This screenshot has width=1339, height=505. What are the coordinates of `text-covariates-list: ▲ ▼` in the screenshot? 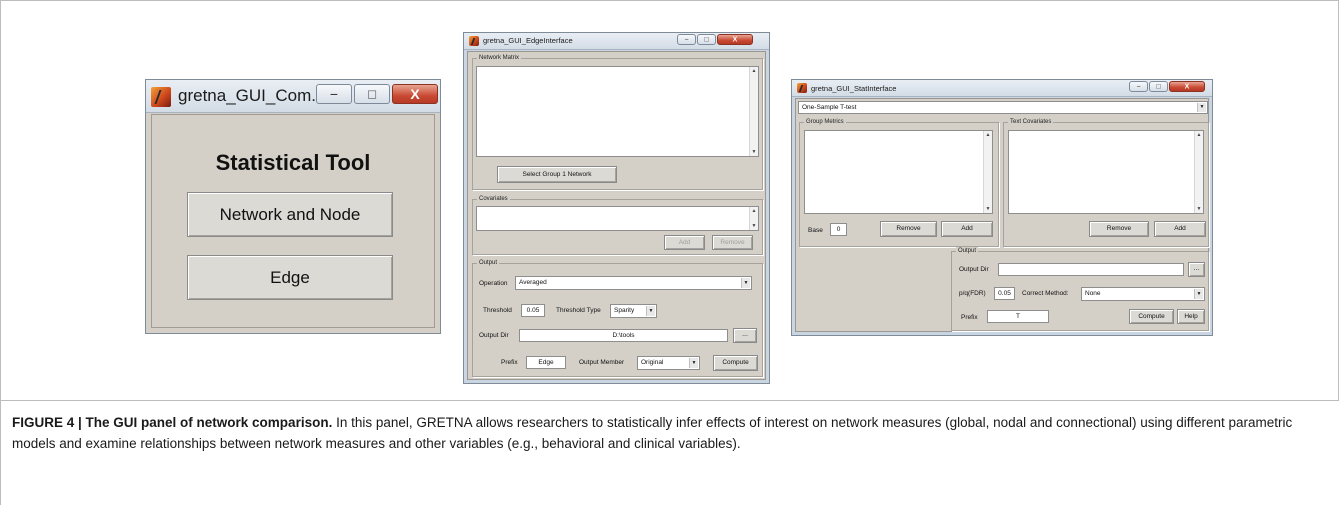 It's located at (1106, 172).